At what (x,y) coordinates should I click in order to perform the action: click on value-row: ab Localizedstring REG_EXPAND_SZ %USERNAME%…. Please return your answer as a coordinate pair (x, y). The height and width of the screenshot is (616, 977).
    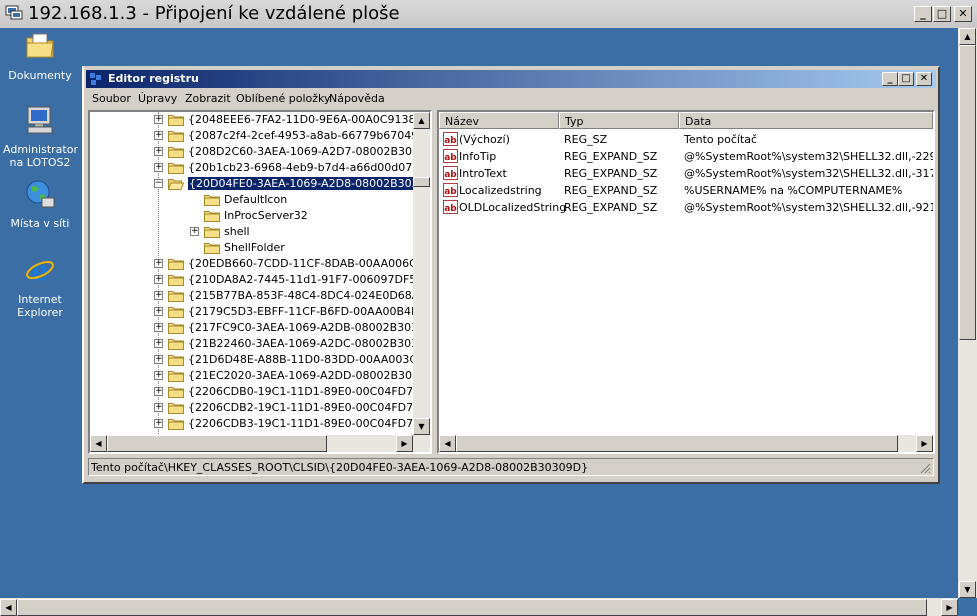
    Looking at the image, I should click on (686, 190).